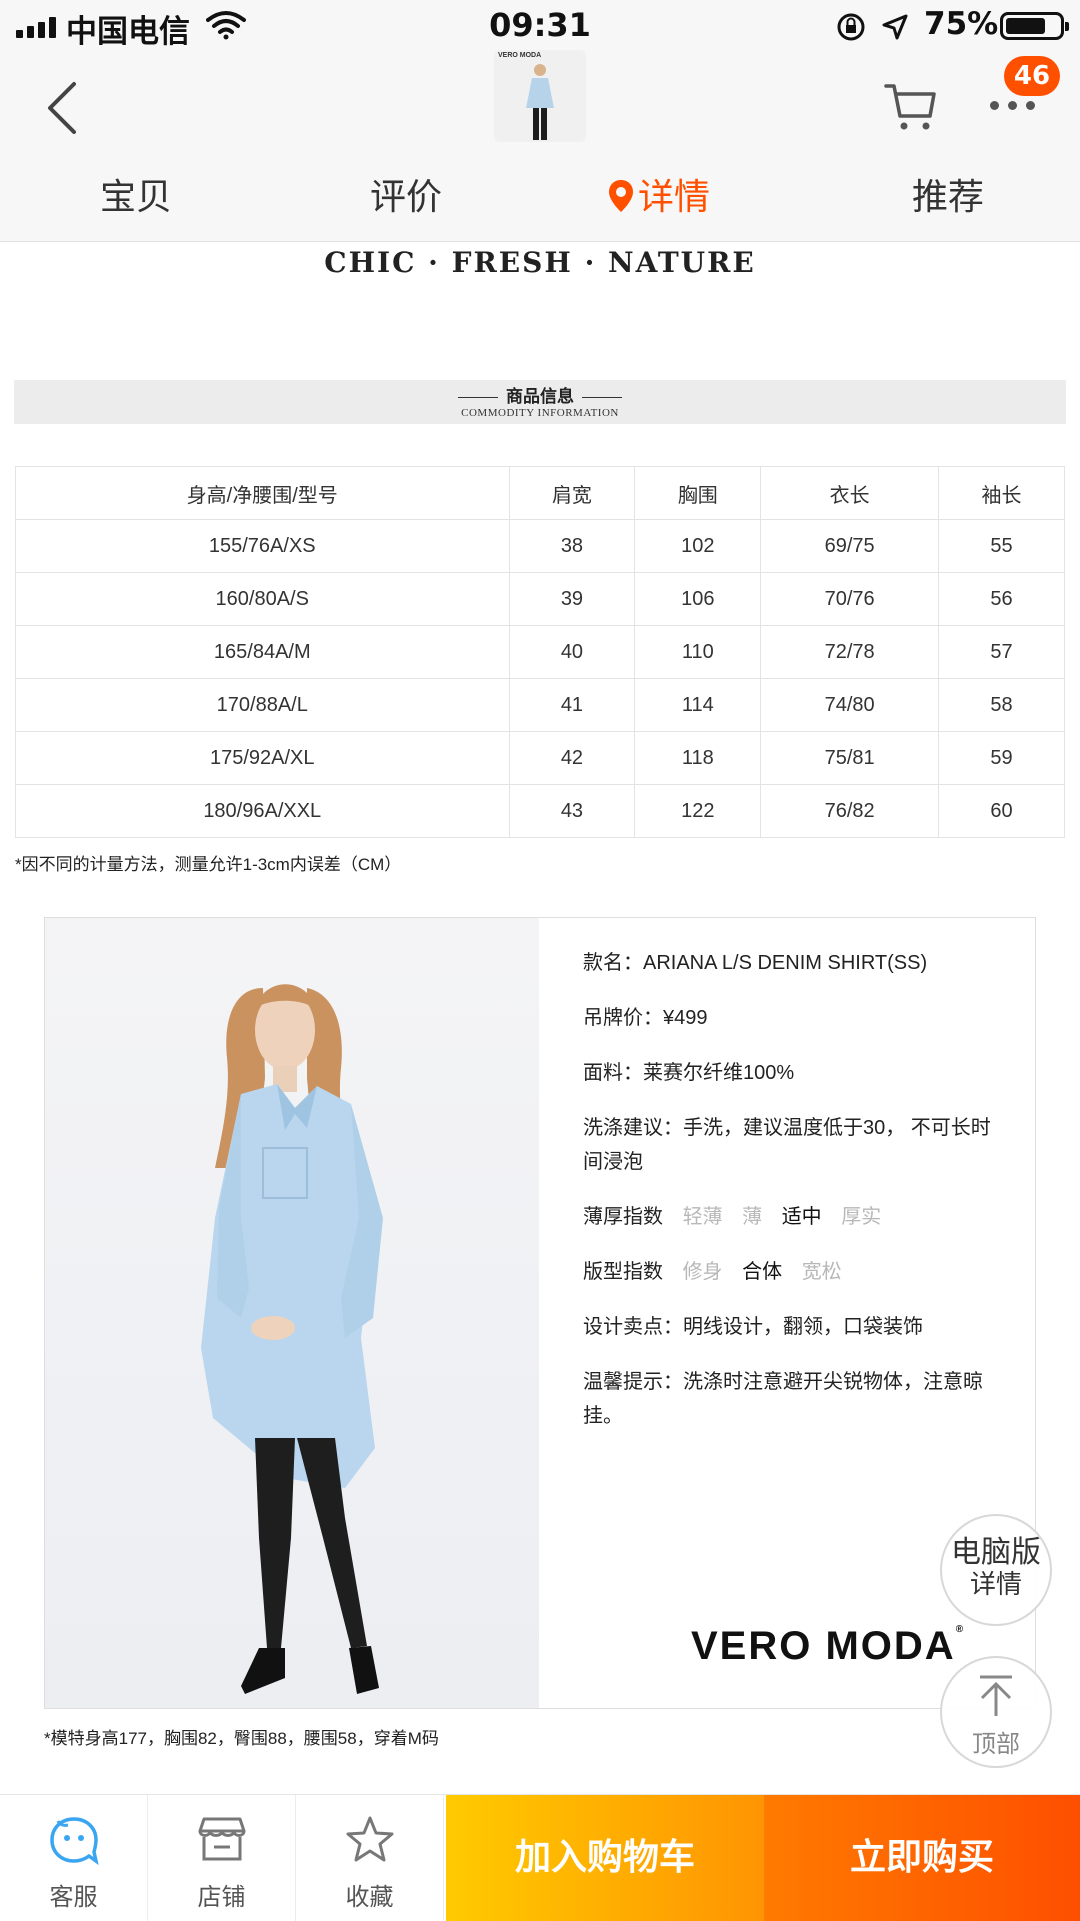 This screenshot has height=1921, width=1080. What do you see at coordinates (406, 194) in the screenshot?
I see `tab-reviews: 评价` at bounding box center [406, 194].